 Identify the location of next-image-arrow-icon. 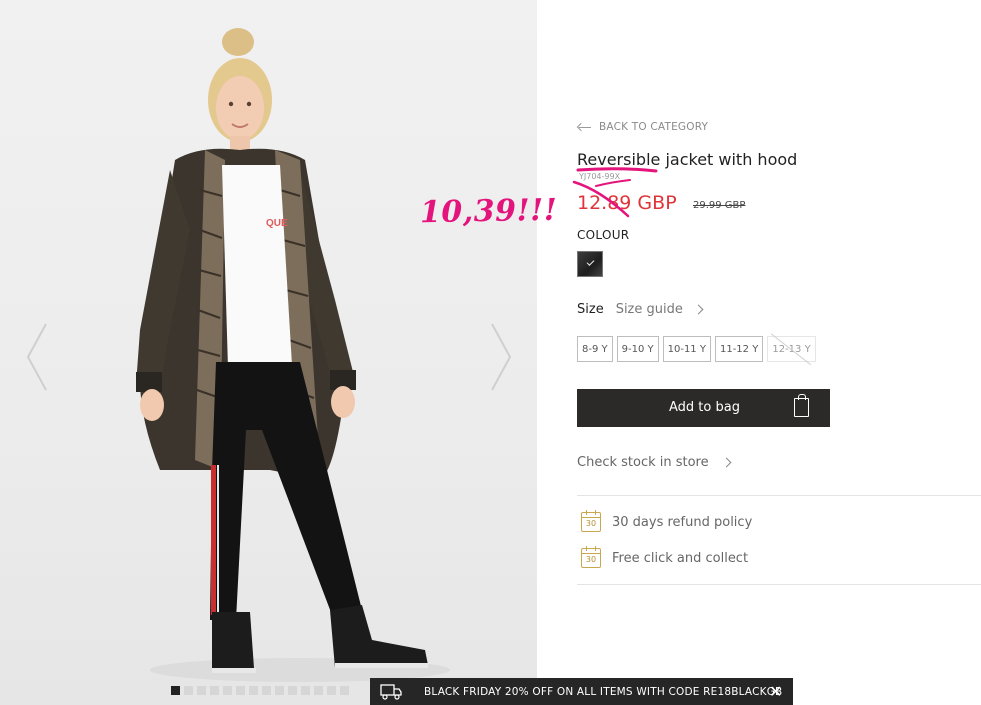
(501, 357).